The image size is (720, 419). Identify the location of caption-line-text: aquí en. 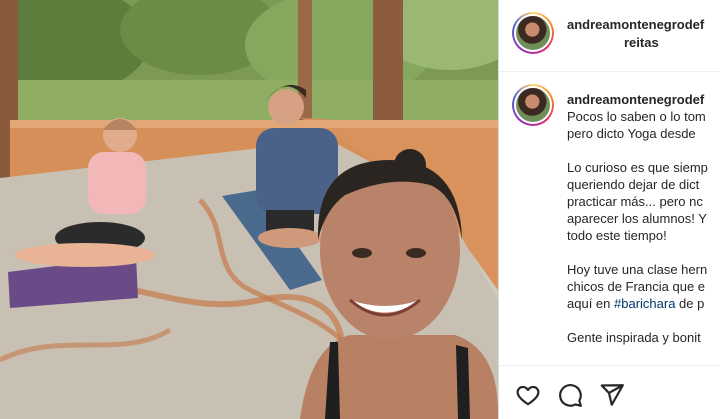
(590, 303).